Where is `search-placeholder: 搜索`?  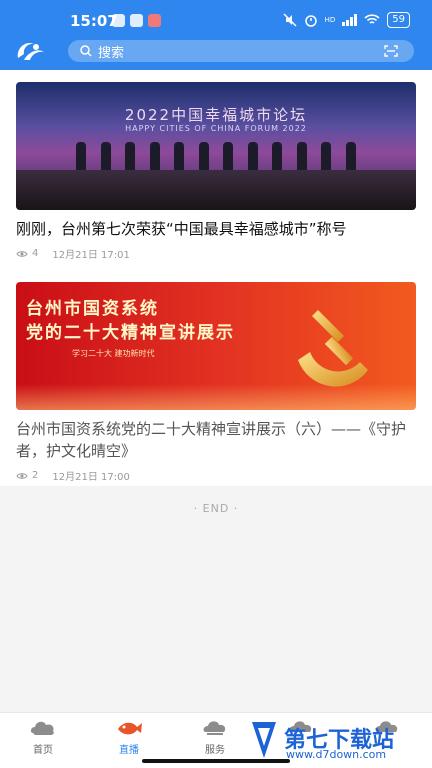 search-placeholder: 搜索 is located at coordinates (111, 53).